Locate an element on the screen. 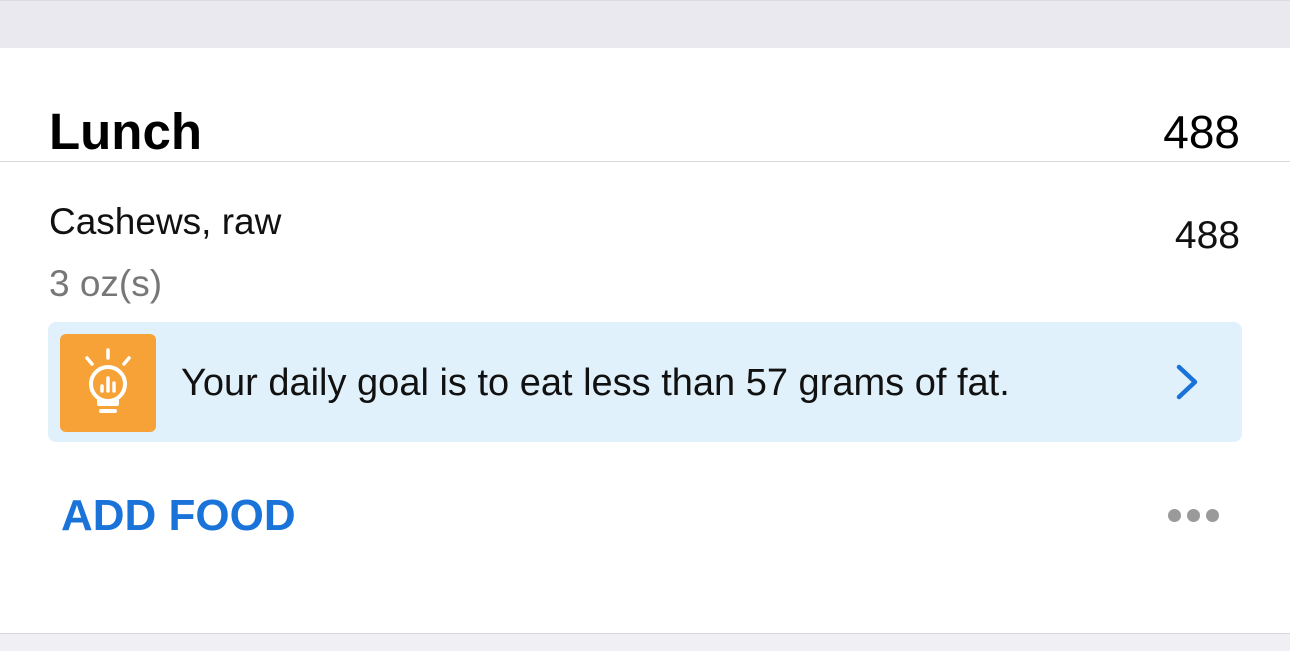 Image resolution: width=1290 pixels, height=651 pixels. food-name: Cashews, raw is located at coordinates (165, 221).